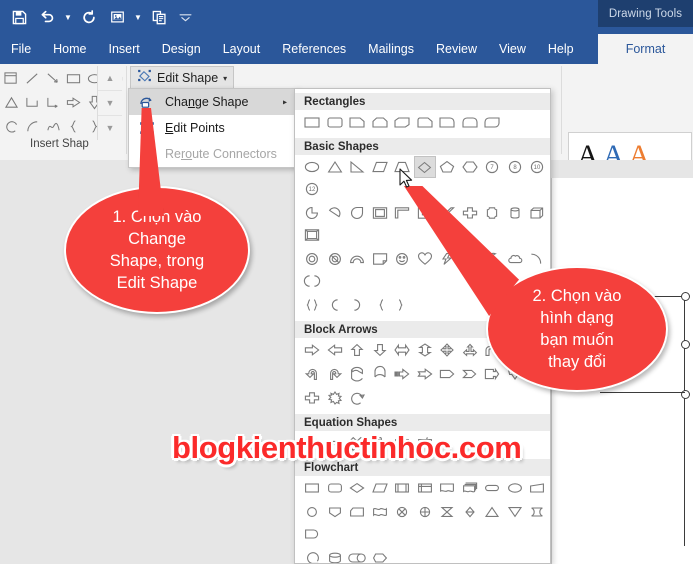  I want to click on shape-decagon: 10, so click(537, 167).